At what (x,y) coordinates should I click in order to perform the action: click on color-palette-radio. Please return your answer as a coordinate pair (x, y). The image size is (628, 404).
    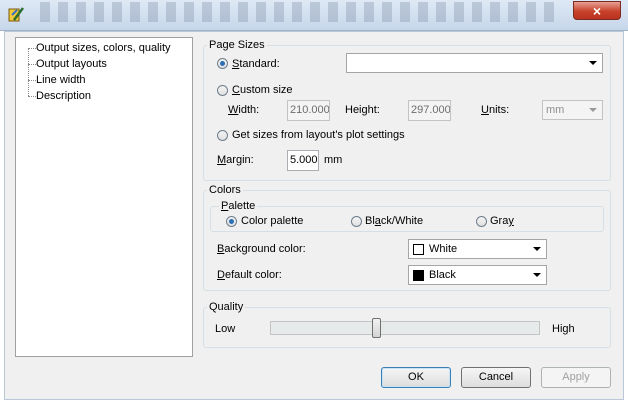
    Looking at the image, I should click on (231, 221).